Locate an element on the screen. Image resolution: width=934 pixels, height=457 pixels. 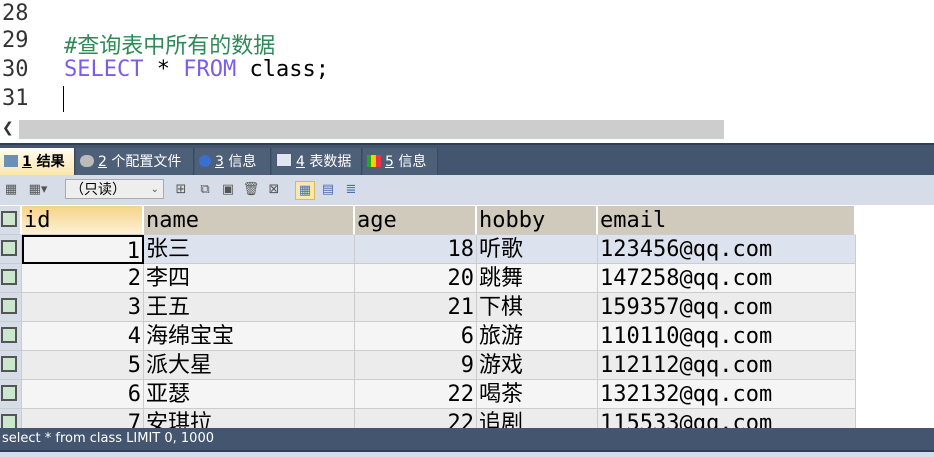
table-row: 1 张三 18 听歌 123456@qq.com is located at coordinates (428, 249).